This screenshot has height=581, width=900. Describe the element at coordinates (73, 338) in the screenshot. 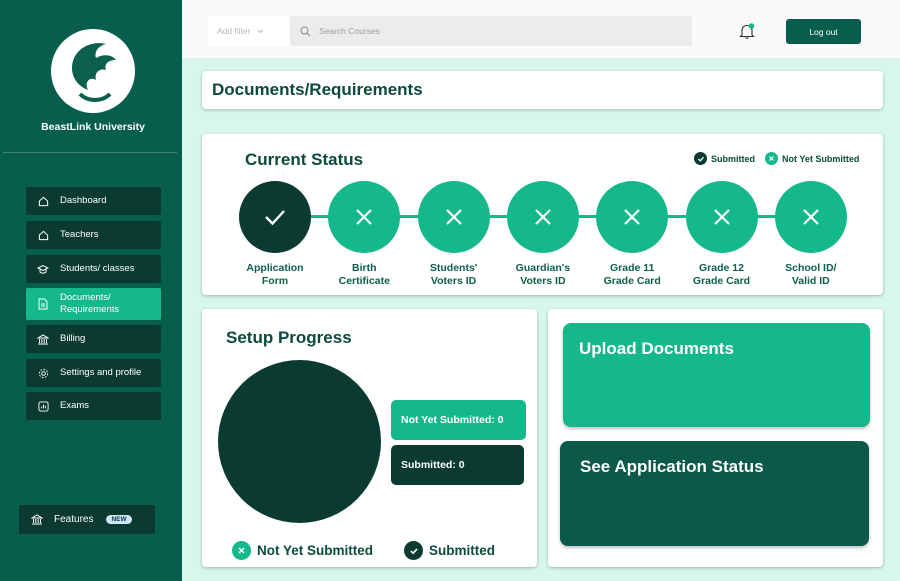

I see `sidebar-item-label: Billing` at that location.